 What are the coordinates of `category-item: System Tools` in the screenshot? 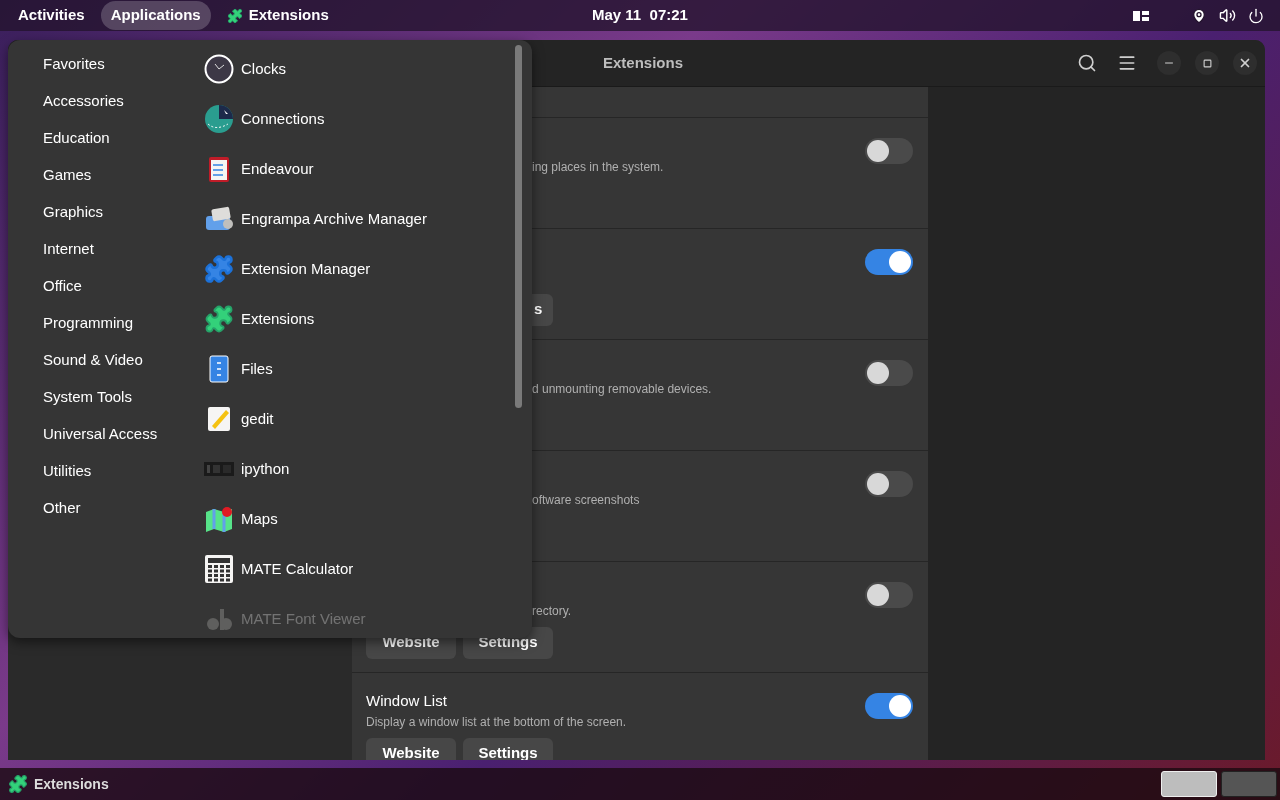 It's located at (115, 405).